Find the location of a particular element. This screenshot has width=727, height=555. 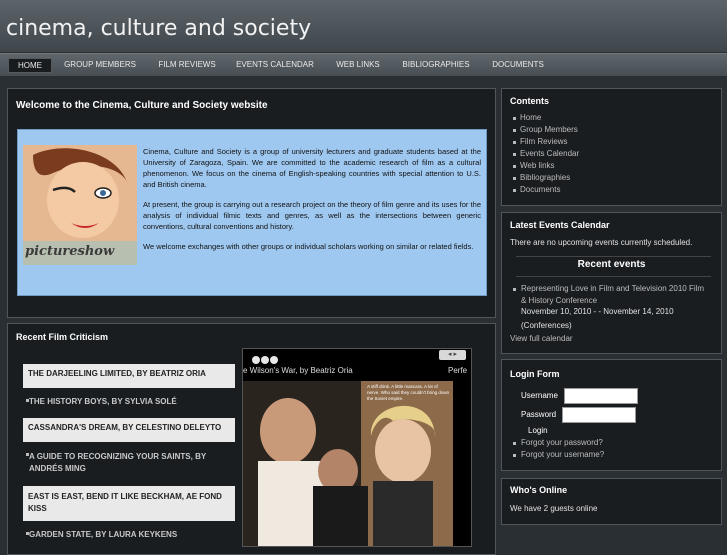

nav-web-links: WEB LINKS is located at coordinates (358, 64).